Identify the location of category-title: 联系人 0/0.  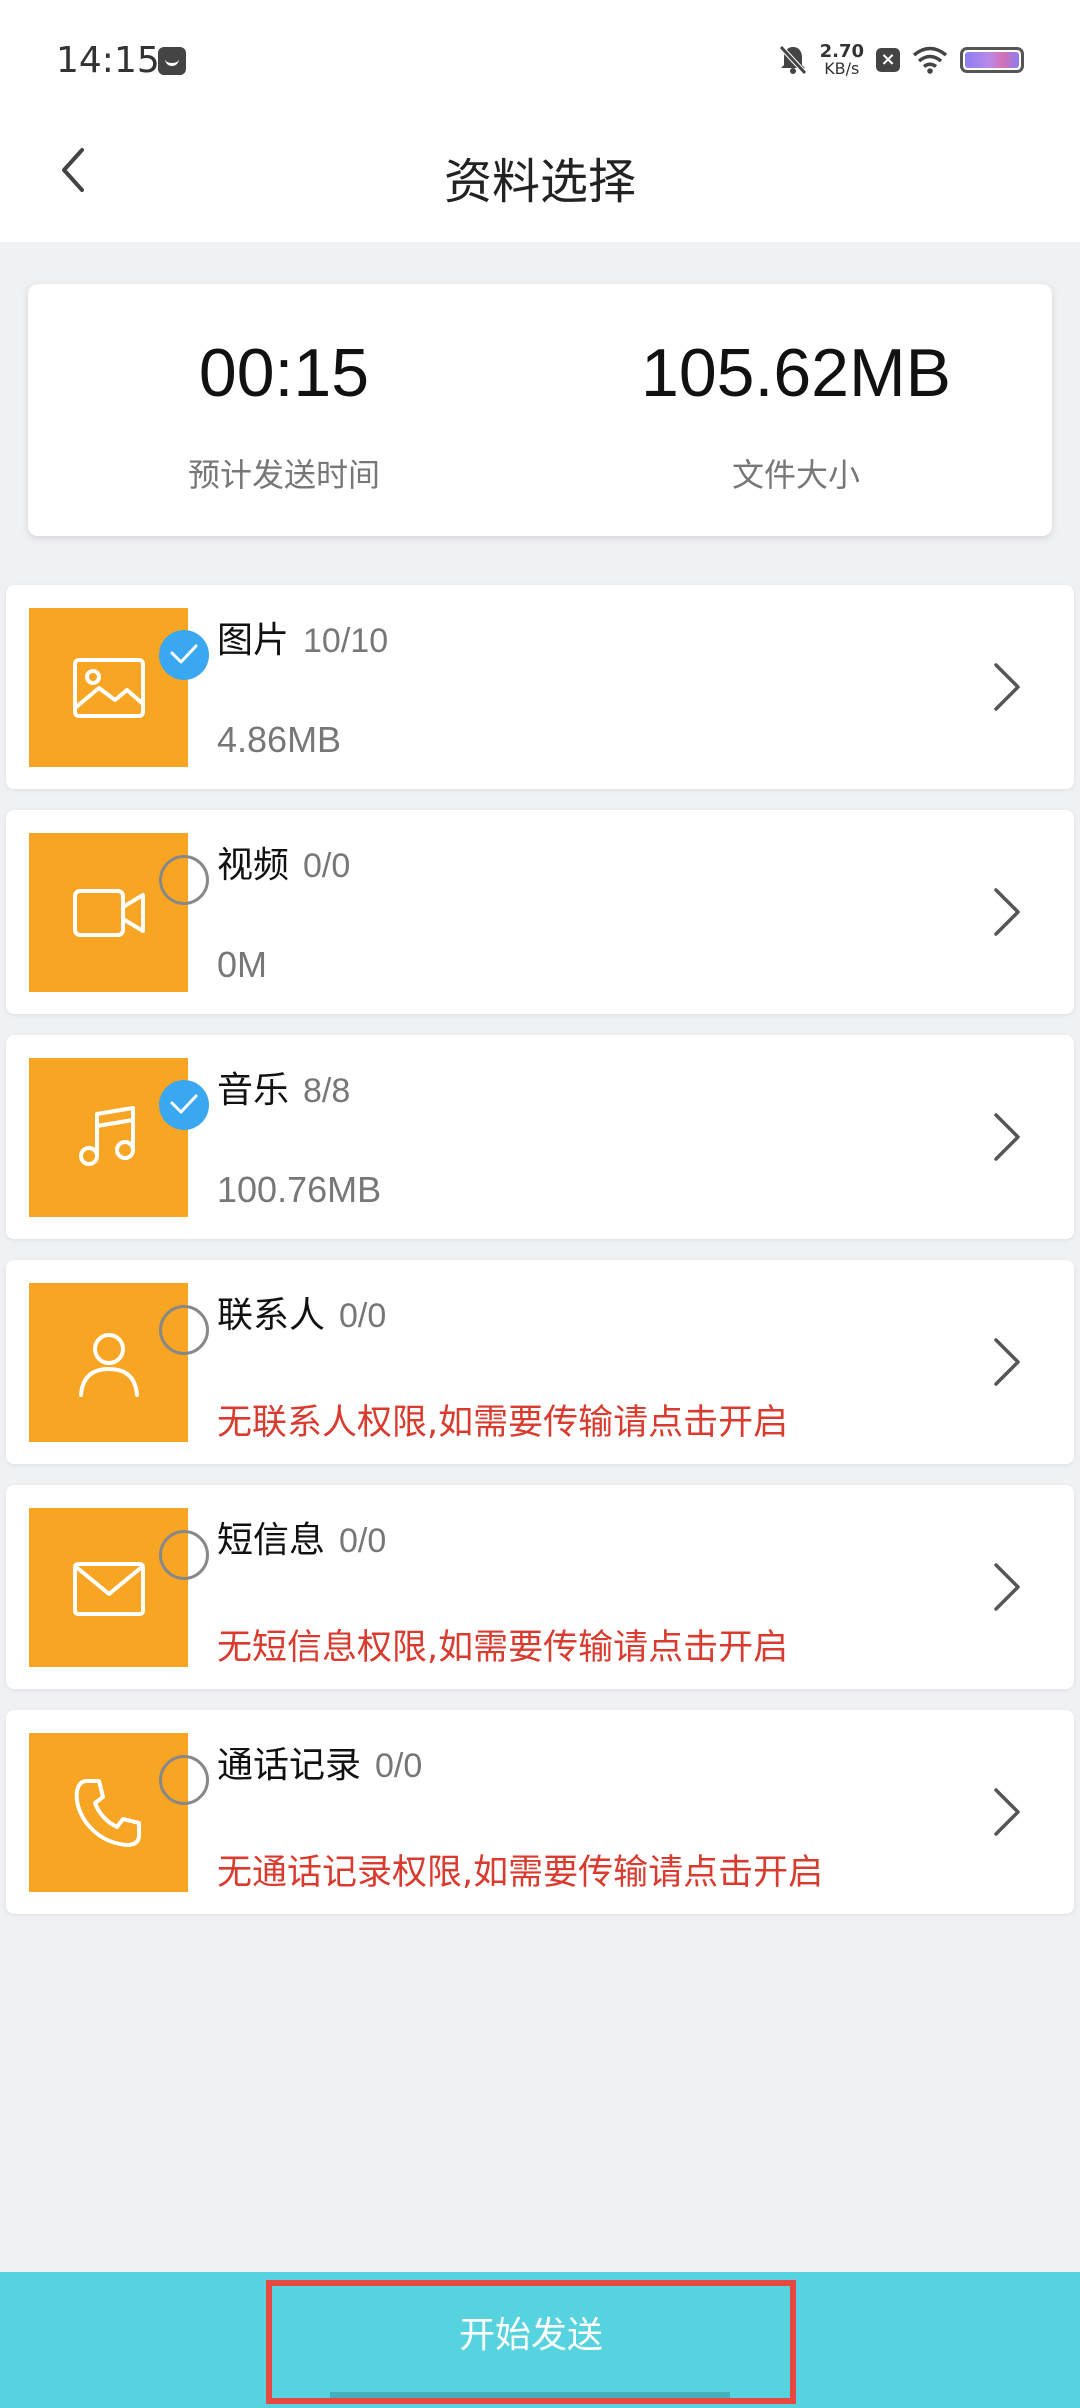
(301, 1312).